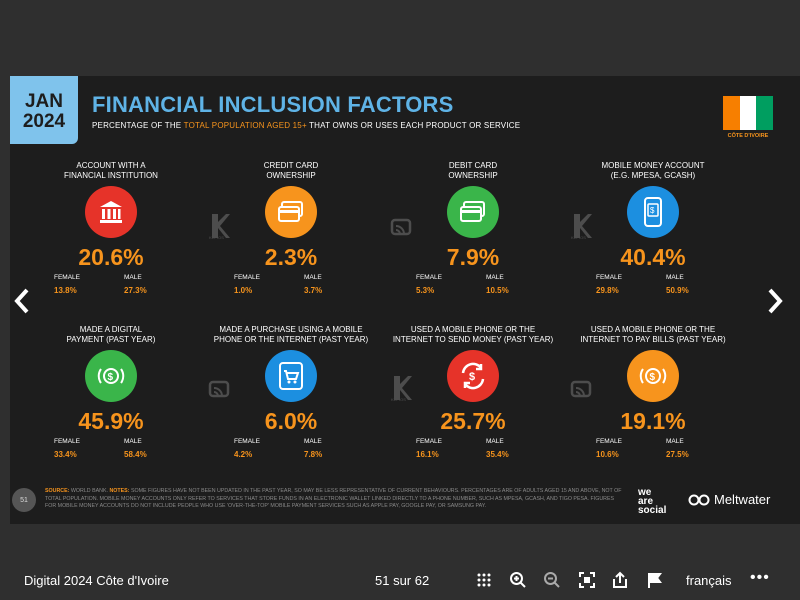  Describe the element at coordinates (135, 454) in the screenshot. I see `male-value: 58.4%` at that location.